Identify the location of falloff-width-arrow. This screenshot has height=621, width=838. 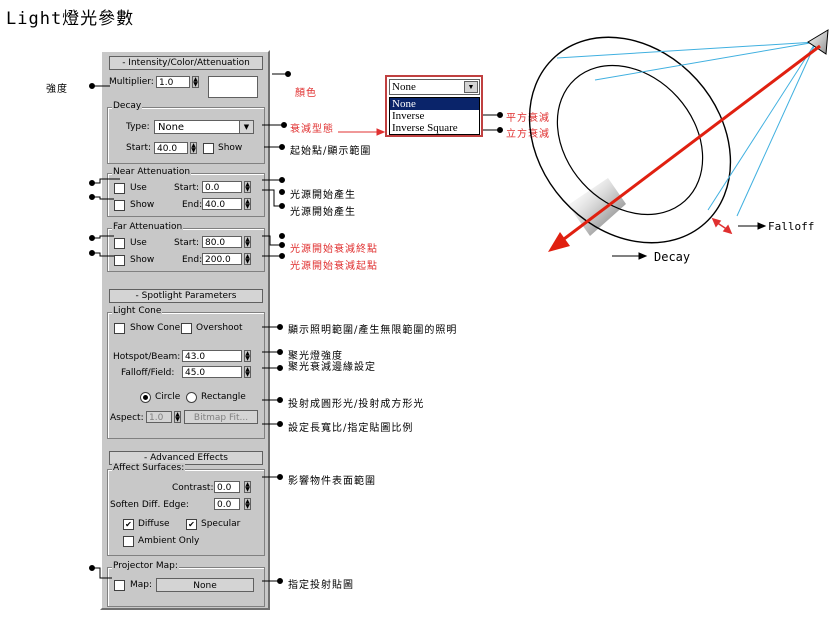
(722, 226).